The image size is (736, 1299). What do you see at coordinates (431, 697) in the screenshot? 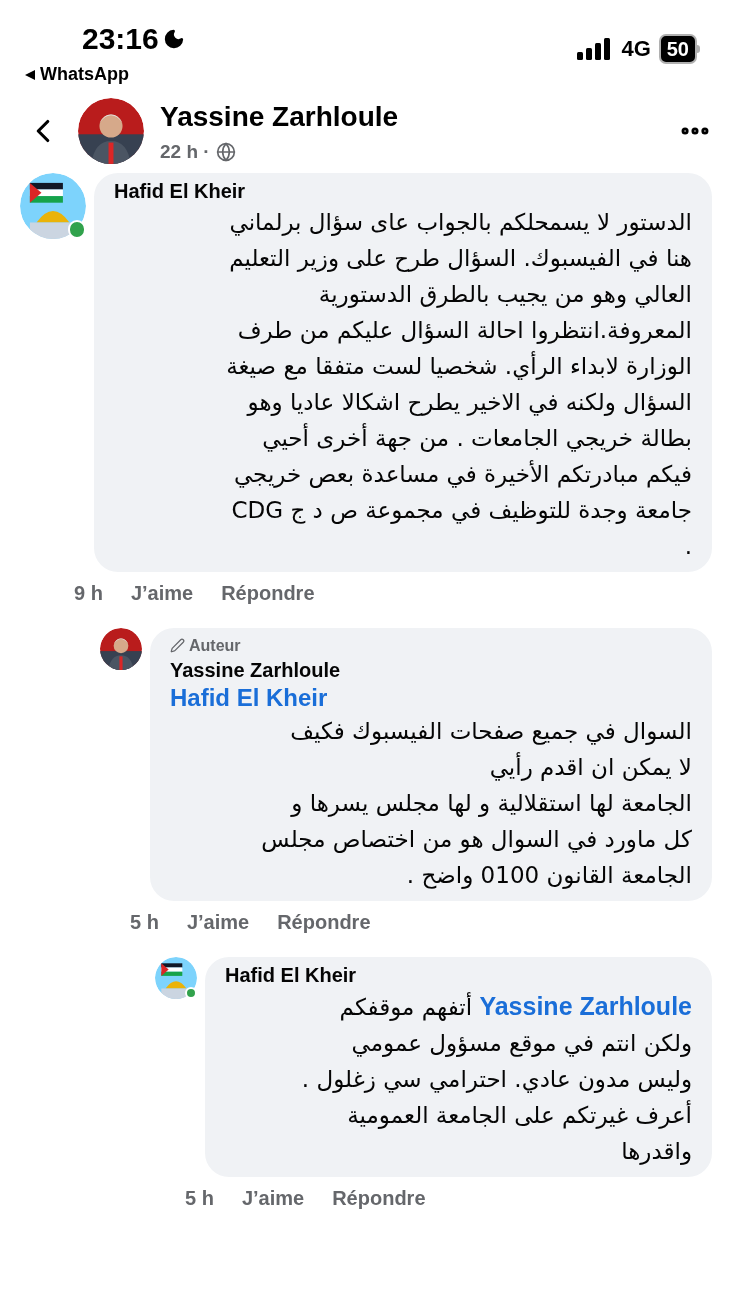
I see `mention-link: Hafid El Kheir` at bounding box center [431, 697].